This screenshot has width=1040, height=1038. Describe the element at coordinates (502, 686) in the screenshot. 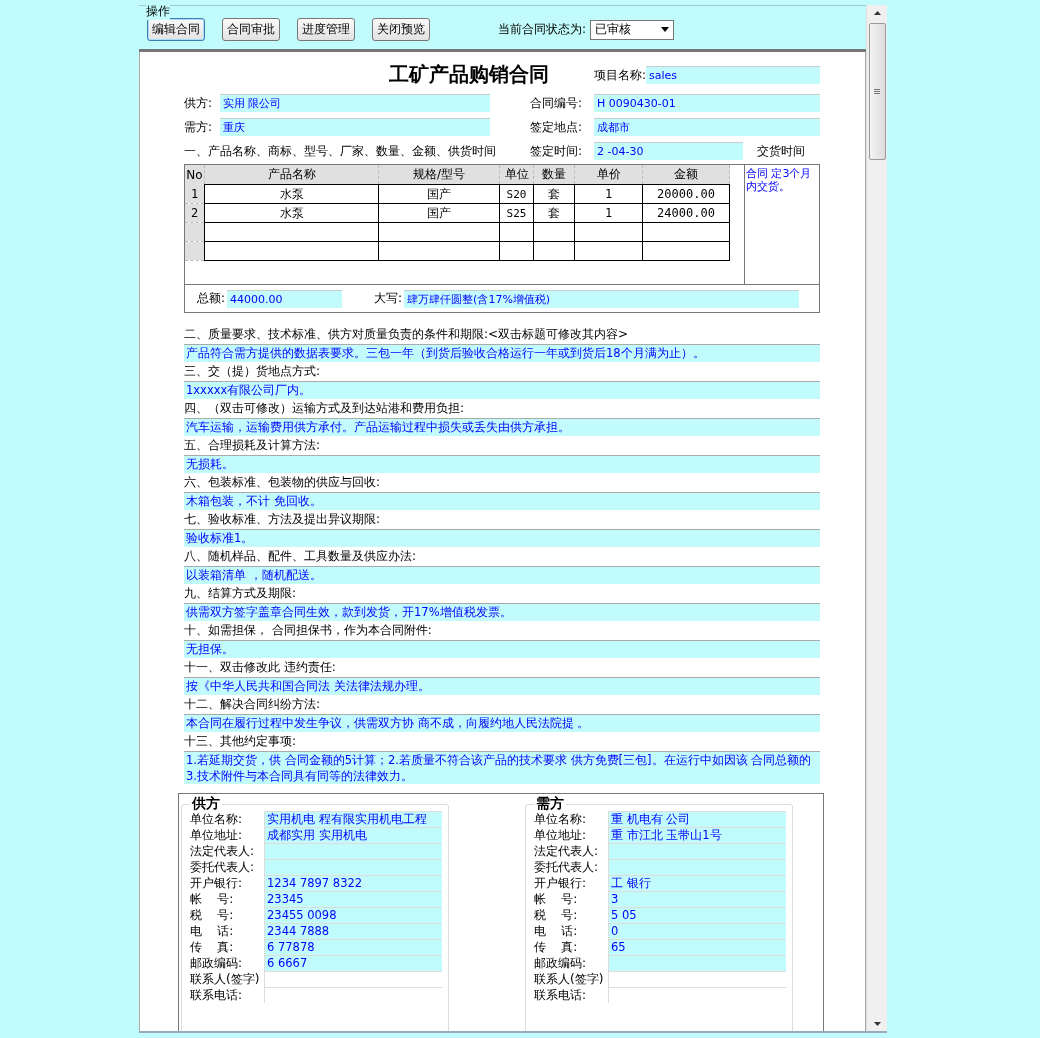

I see `clause-field: 按《中华人民共和国合同法 关法律法规办理。` at that location.